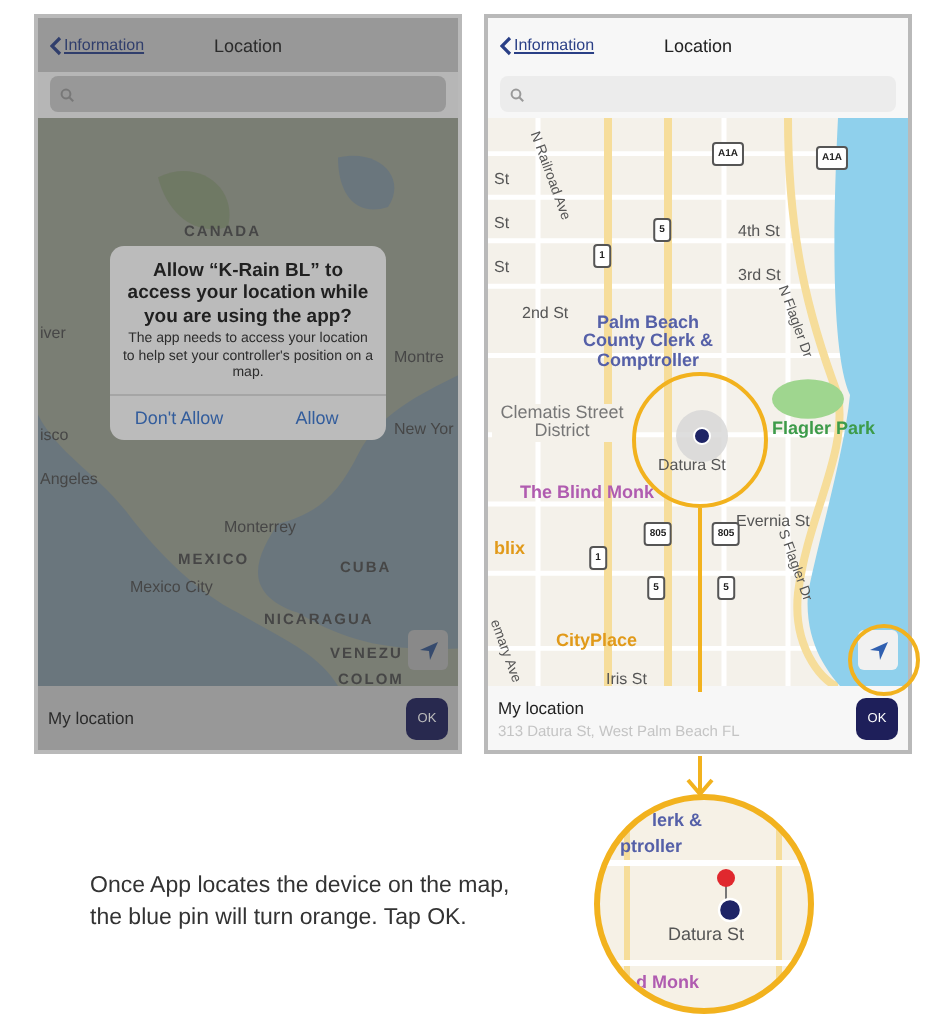 This screenshot has height=1026, width=926. What do you see at coordinates (54, 435) in the screenshot?
I see `map-label: isco` at bounding box center [54, 435].